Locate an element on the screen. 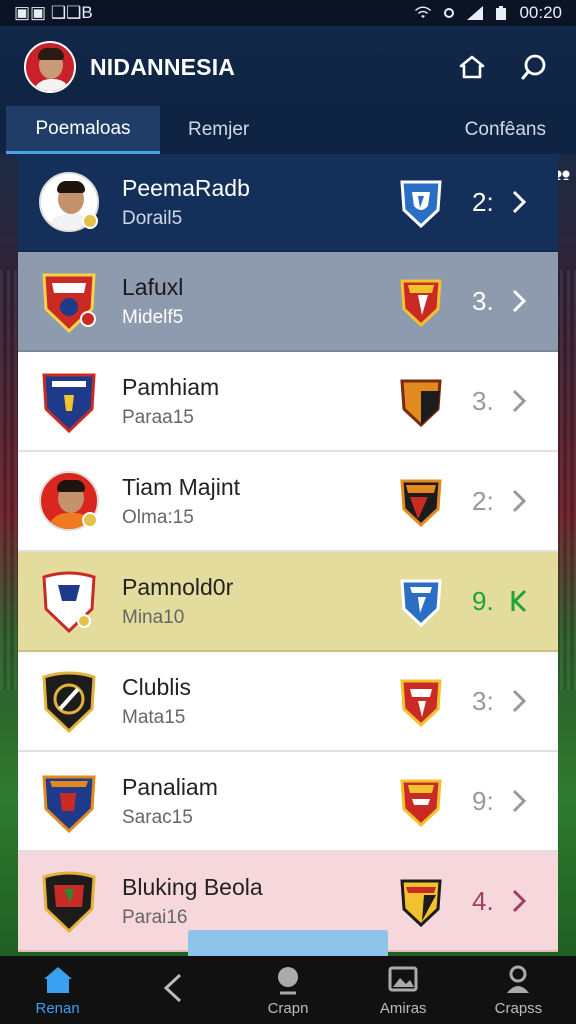 The height and width of the screenshot is (1024, 576). back-icon is located at coordinates (172, 988).